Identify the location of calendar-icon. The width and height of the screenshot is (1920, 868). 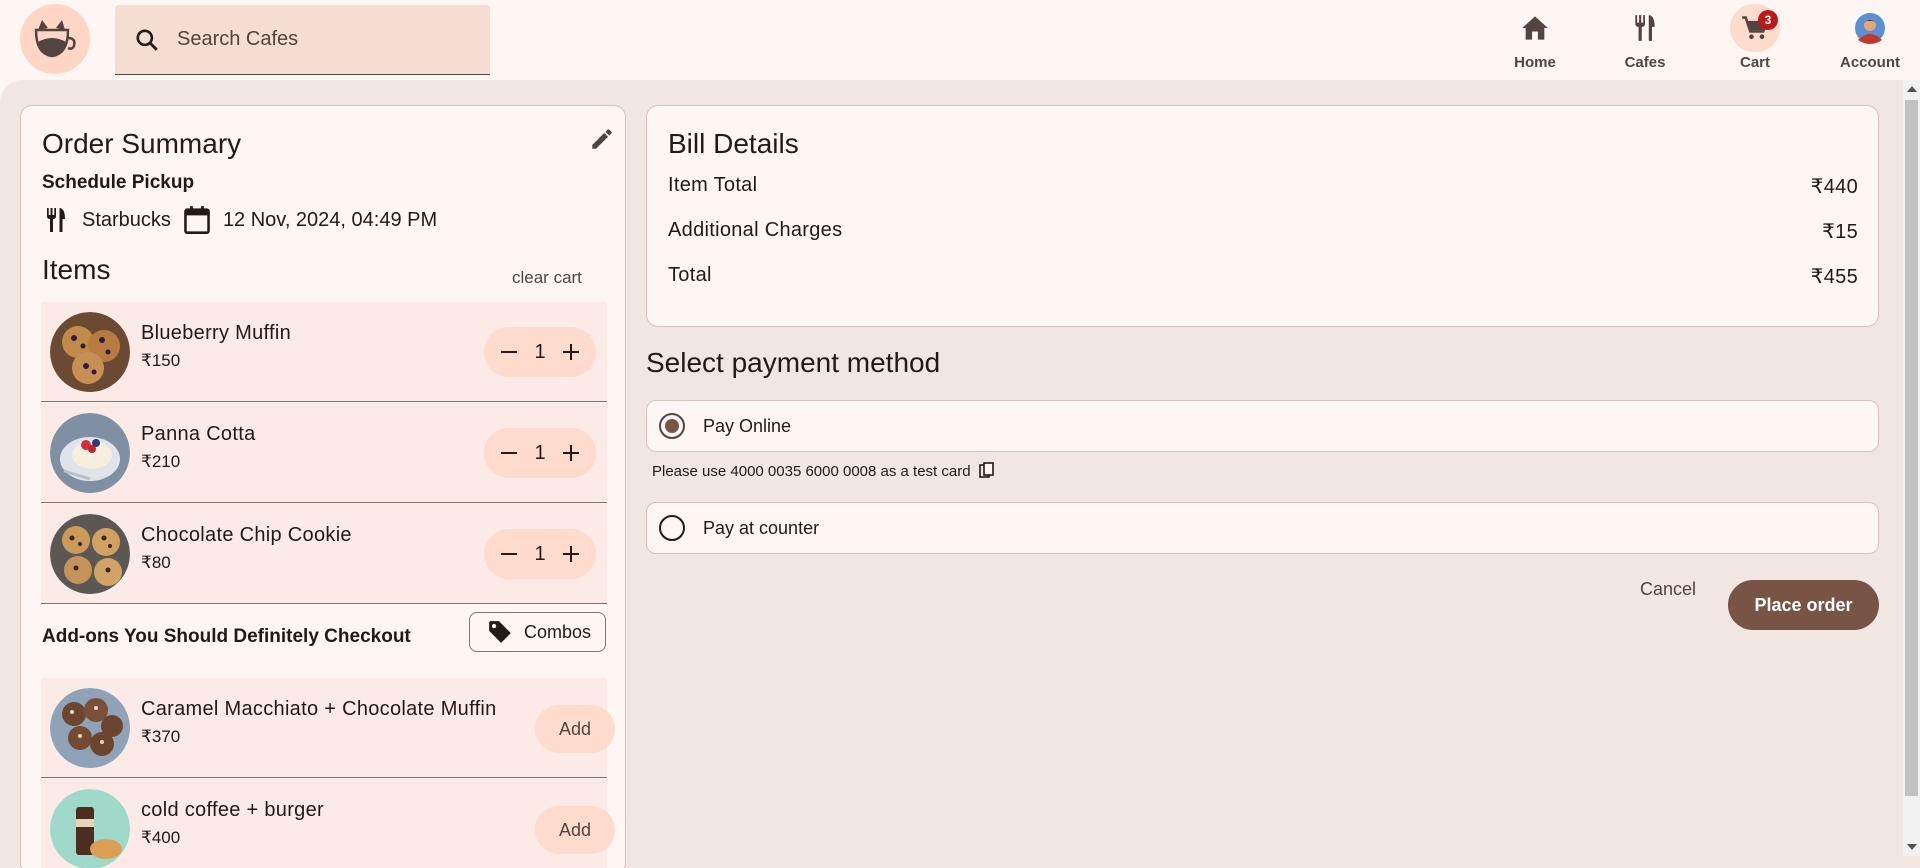
(197, 220).